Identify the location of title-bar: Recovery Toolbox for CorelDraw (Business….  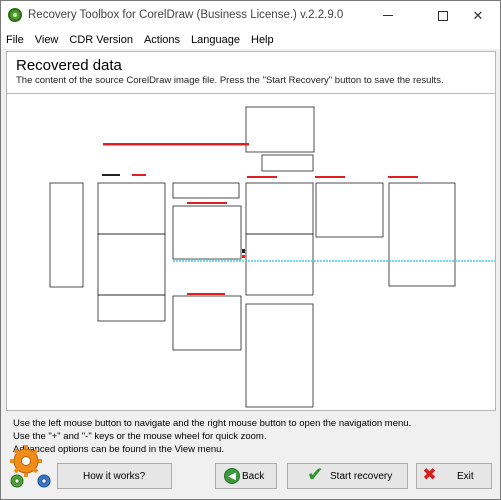
(250, 15).